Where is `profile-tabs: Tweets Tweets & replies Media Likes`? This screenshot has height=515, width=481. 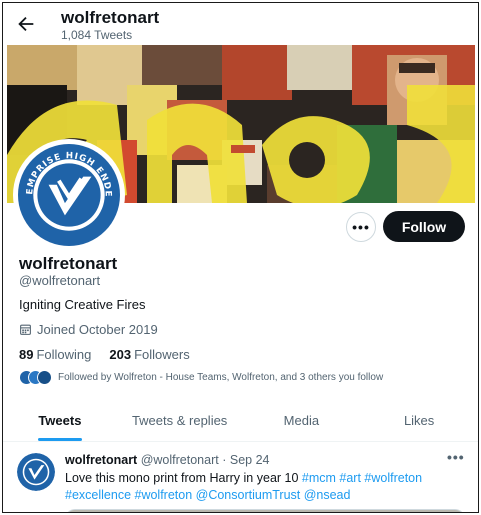
profile-tabs: Tweets Tweets & replies Media Likes is located at coordinates (240, 421).